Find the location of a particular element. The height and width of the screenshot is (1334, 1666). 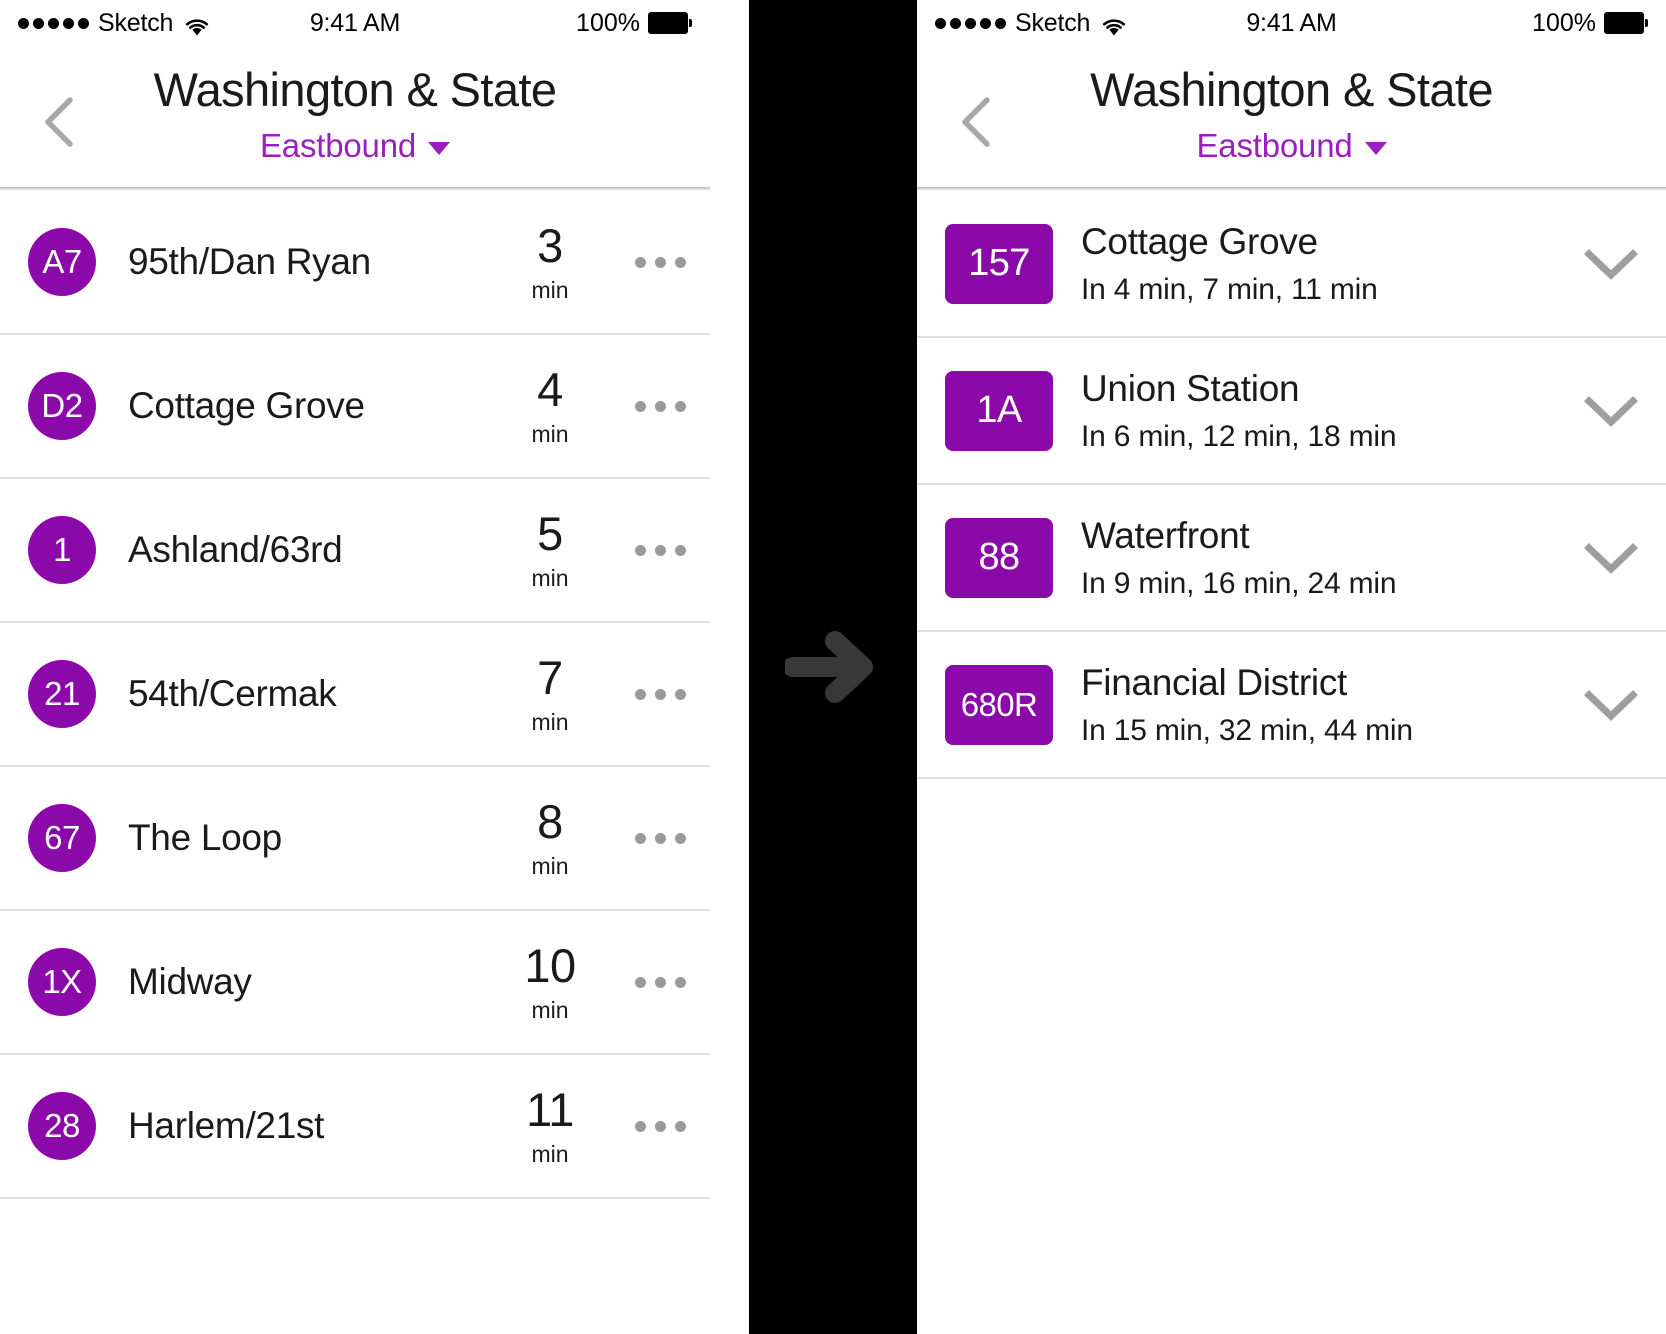

status-bar-right: Sketch 9:41 AM 100% is located at coordinates (1291, 23).